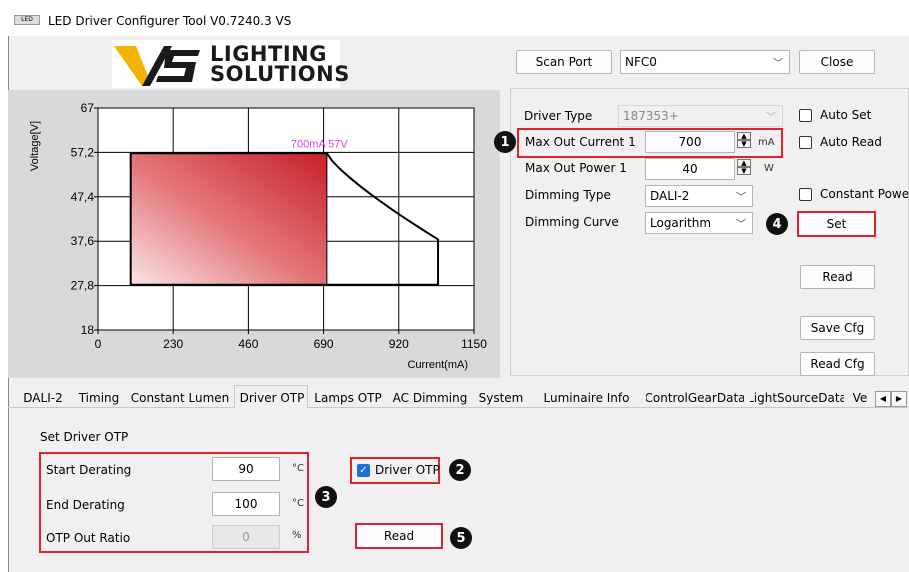 This screenshot has height=572, width=909. What do you see at coordinates (88, 330) in the screenshot?
I see `y-tick-label: 18` at bounding box center [88, 330].